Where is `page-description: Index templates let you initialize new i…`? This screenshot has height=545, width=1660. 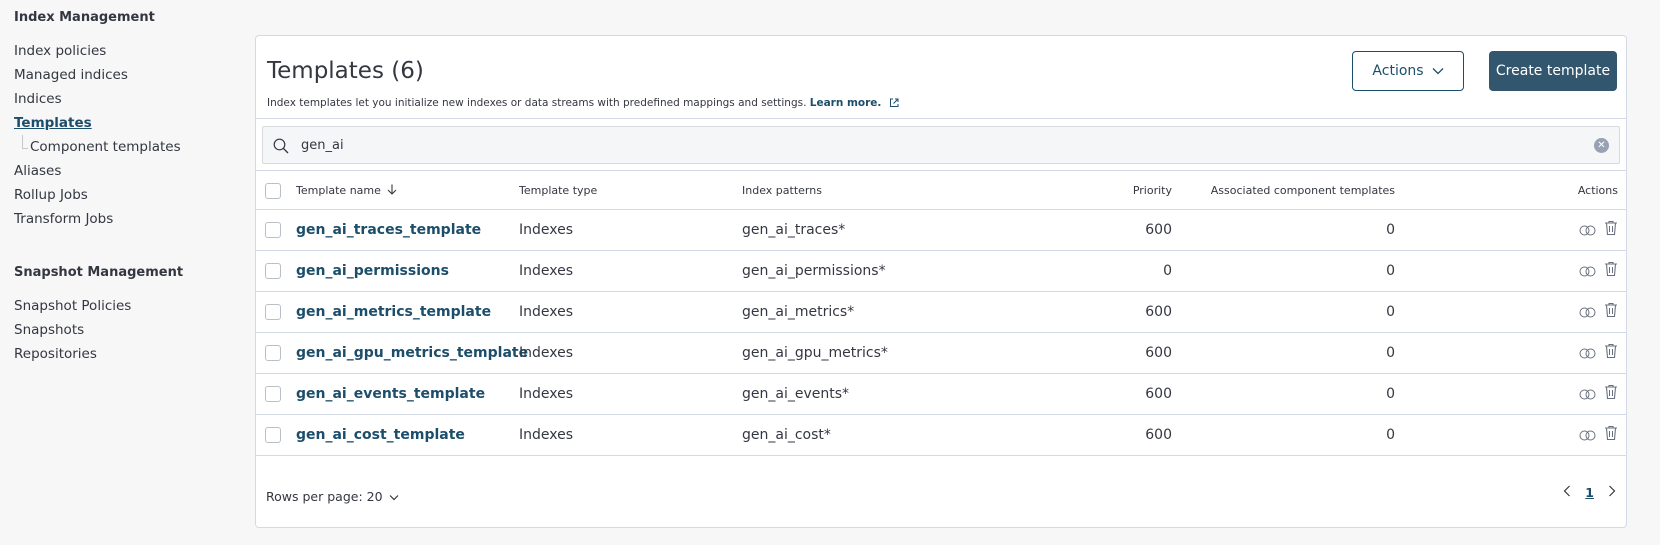
page-description: Index templates let you initialize new i… is located at coordinates (583, 104).